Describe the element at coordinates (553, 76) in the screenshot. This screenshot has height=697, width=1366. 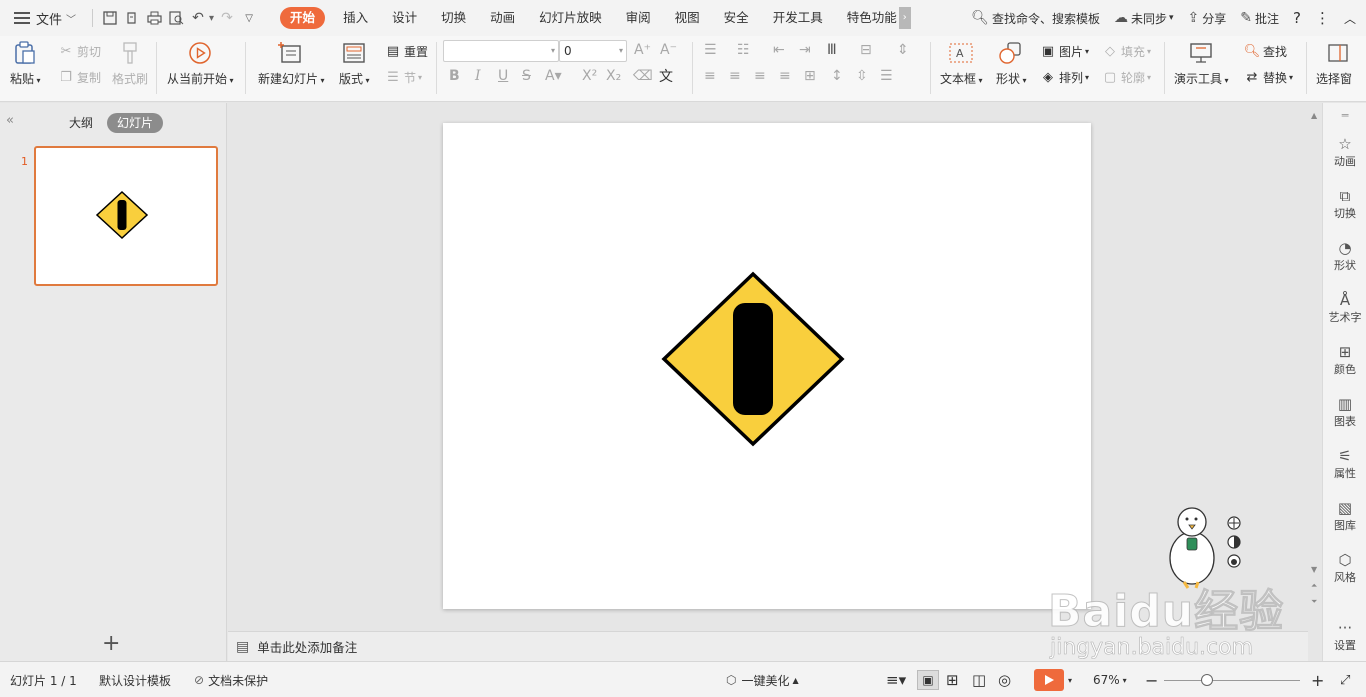
I see `font-color-icon: A▾` at that location.